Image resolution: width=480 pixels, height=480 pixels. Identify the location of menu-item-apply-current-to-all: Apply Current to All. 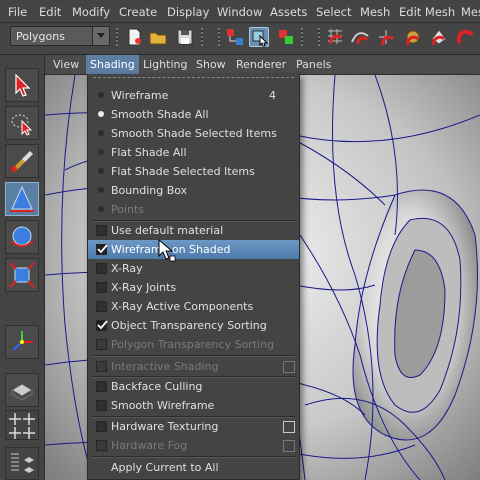
(193, 467).